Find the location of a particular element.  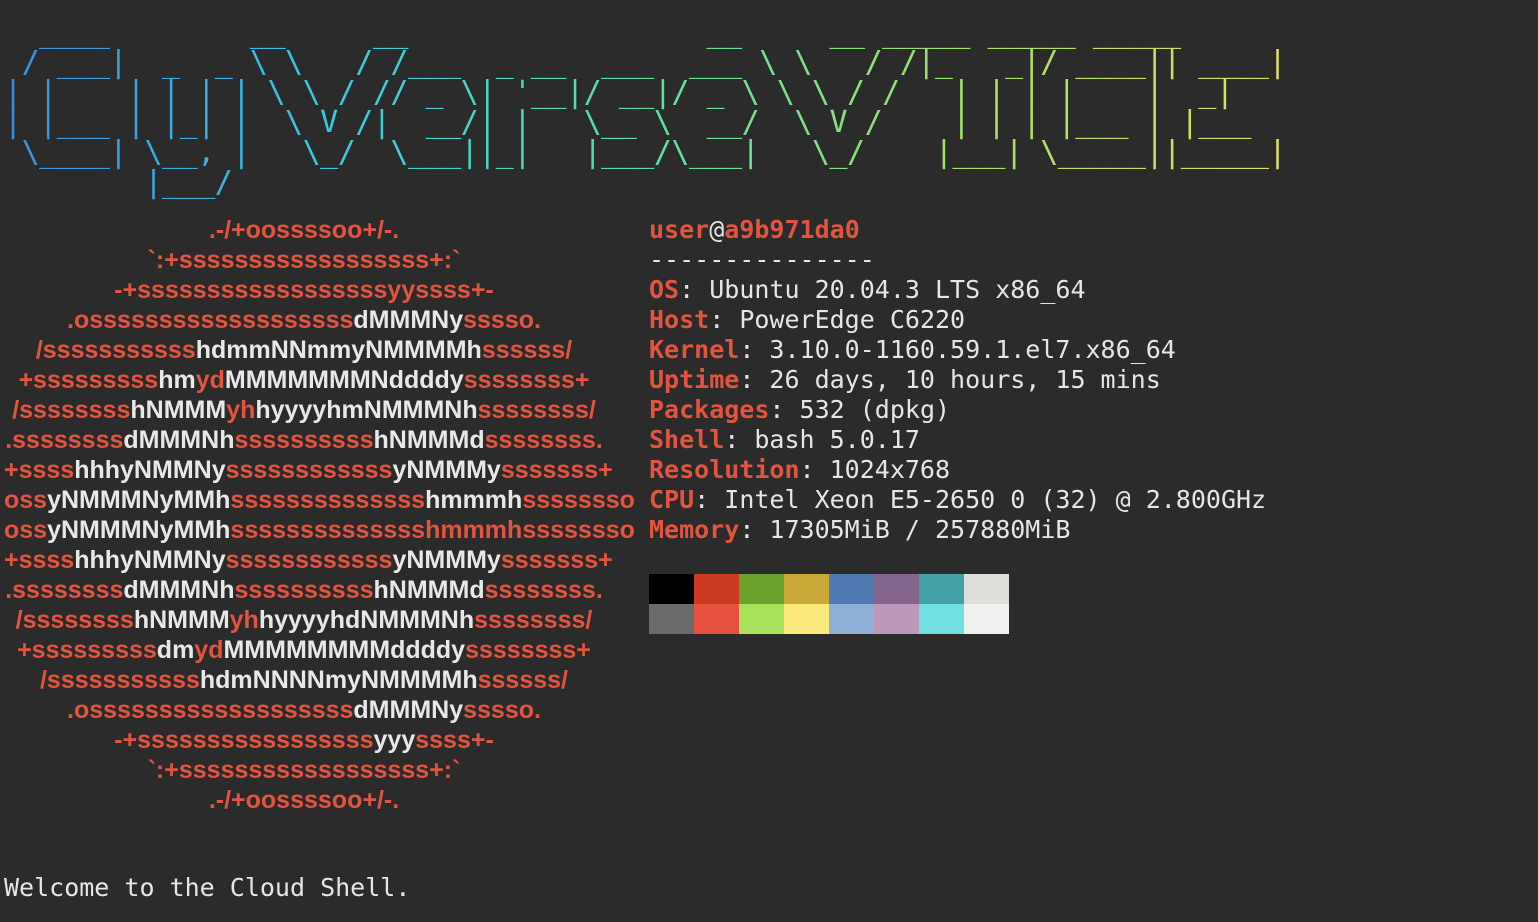

logo-segment: .-/+oossssoo+/-. is located at coordinates (304, 230).